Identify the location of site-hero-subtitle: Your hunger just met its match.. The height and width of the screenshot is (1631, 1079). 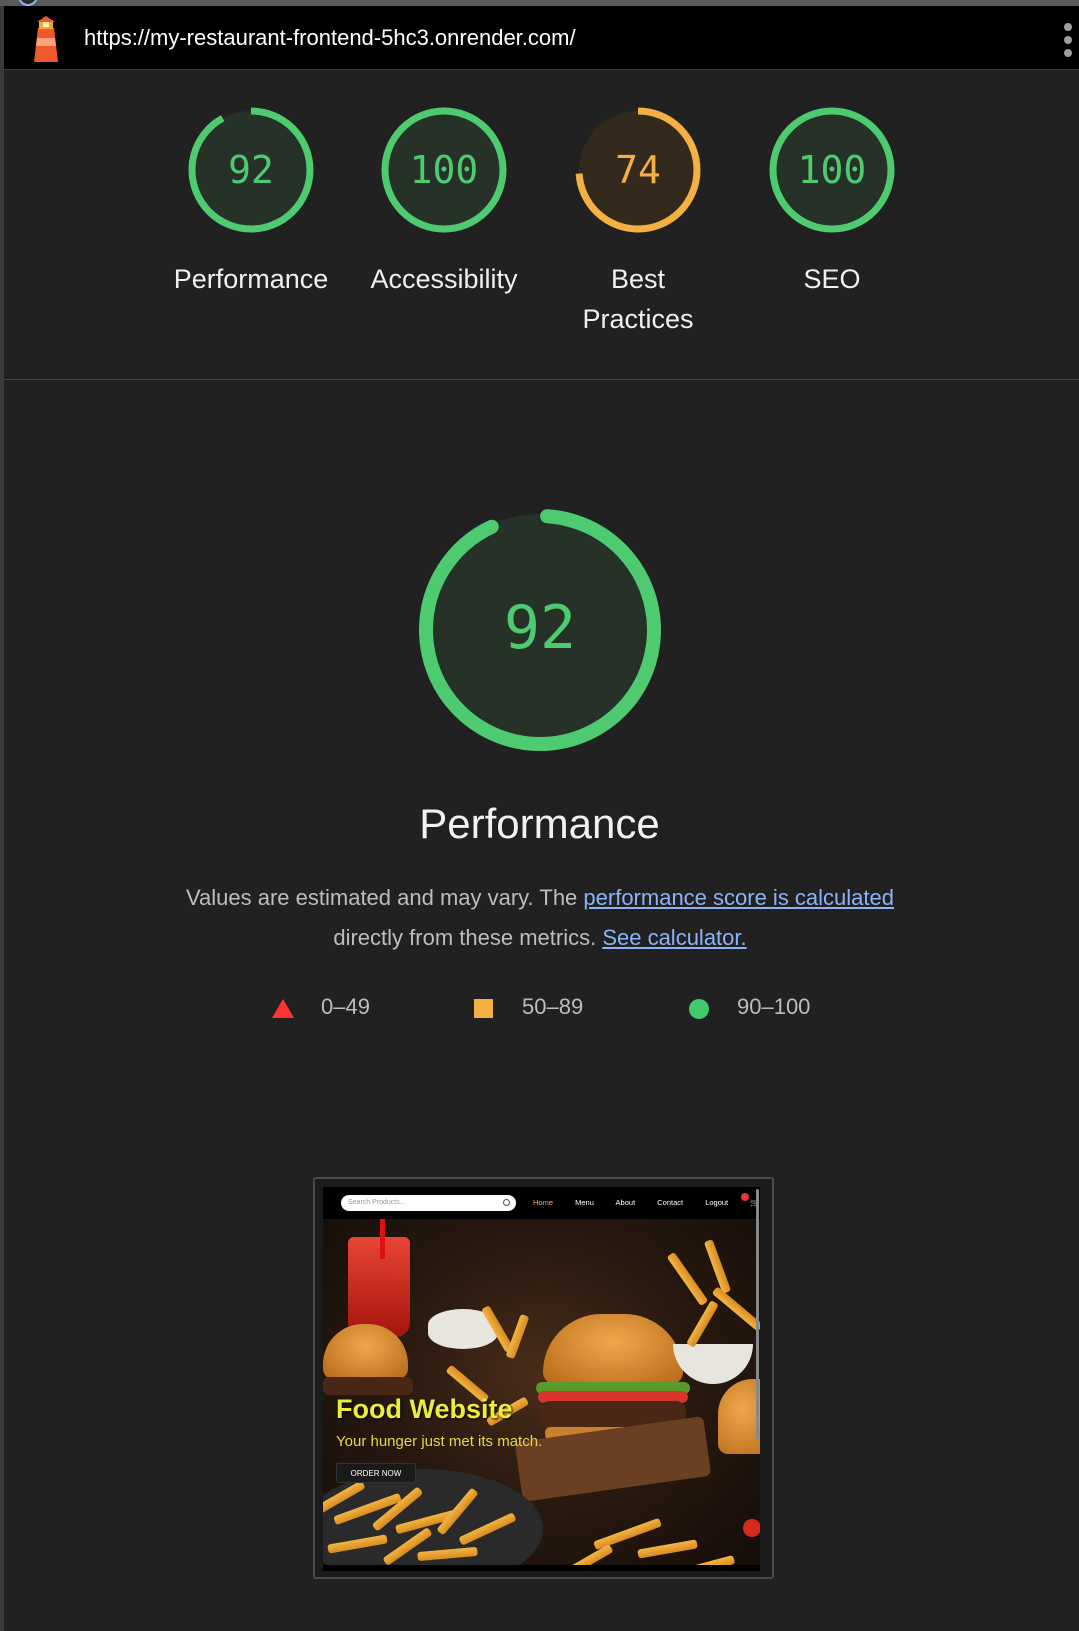
(439, 1441).